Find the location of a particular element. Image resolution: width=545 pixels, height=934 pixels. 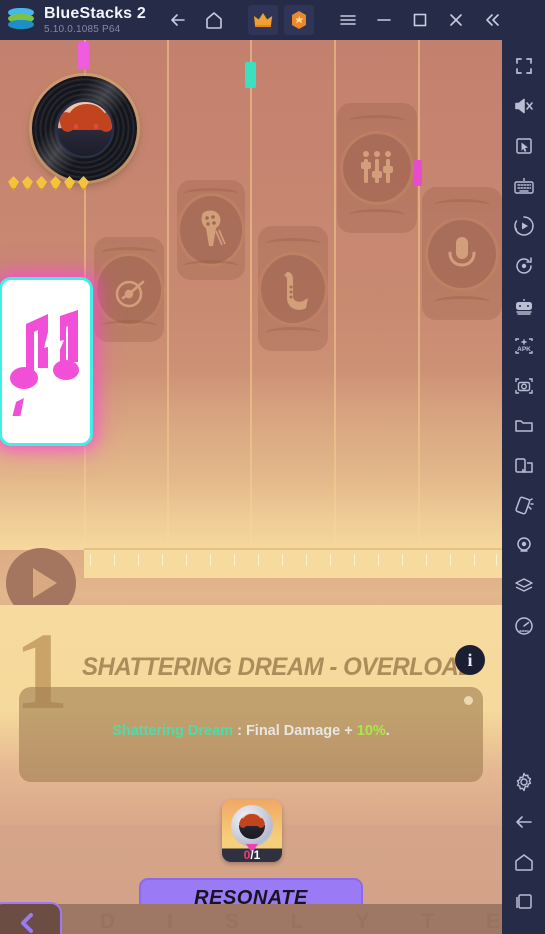

title-block: BlueStacks 2 5.10.0.1085 P64 is located at coordinates (95, 19).